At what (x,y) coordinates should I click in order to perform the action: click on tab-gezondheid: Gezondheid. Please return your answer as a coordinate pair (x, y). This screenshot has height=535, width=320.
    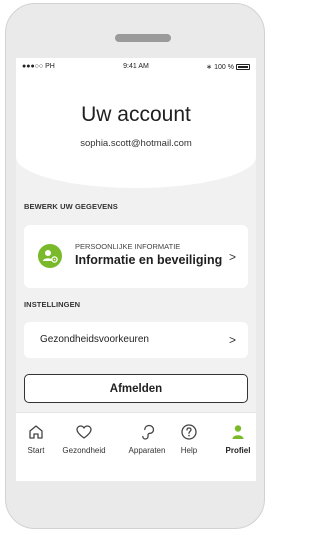
    Looking at the image, I should click on (84, 448).